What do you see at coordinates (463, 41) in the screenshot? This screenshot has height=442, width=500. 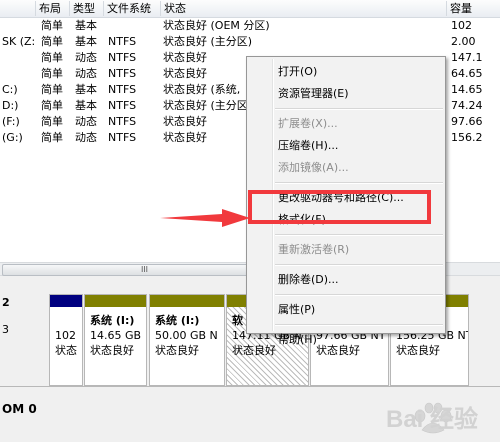 I see `cell-cap: 2.00` at bounding box center [463, 41].